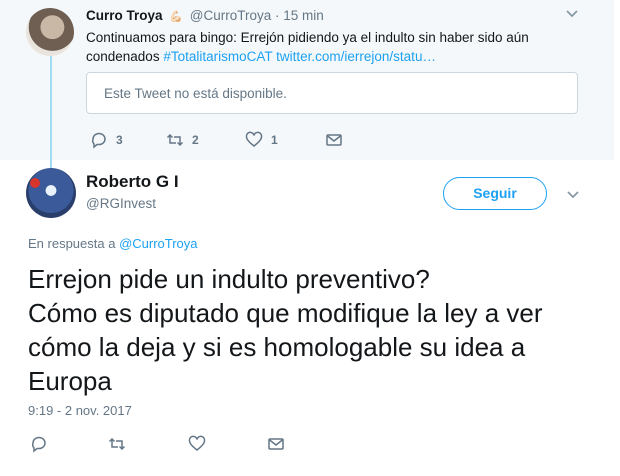  I want to click on author-handle: @RGInvest, so click(121, 203).